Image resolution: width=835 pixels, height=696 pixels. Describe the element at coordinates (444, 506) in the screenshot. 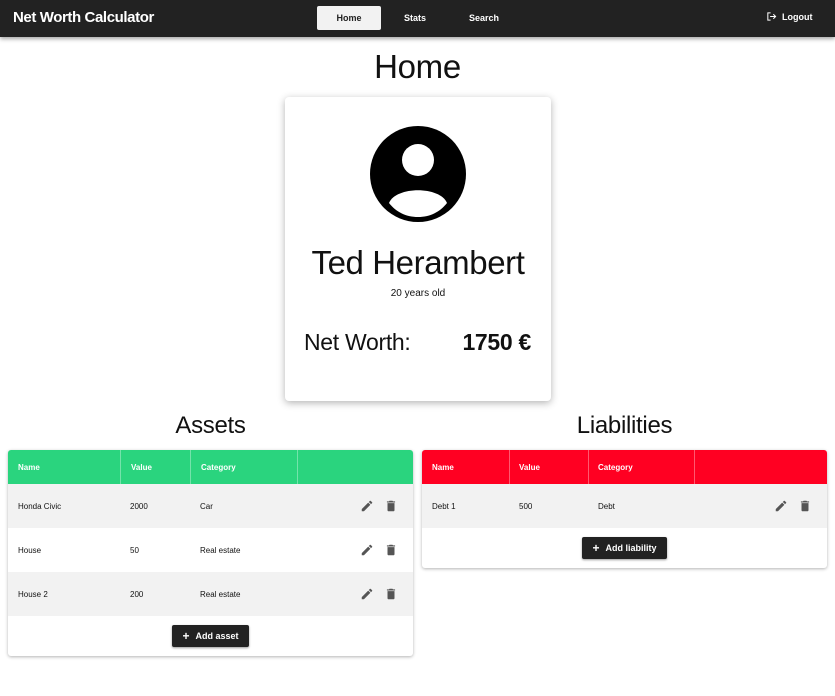

I see `cell-name: Debt 1` at that location.